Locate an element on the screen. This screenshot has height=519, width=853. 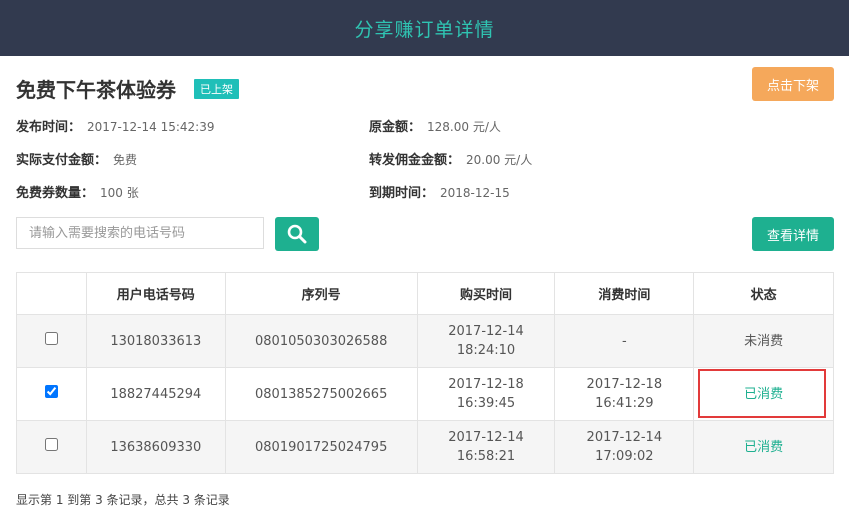
orig-price-label: 原金额： is located at coordinates (395, 127).